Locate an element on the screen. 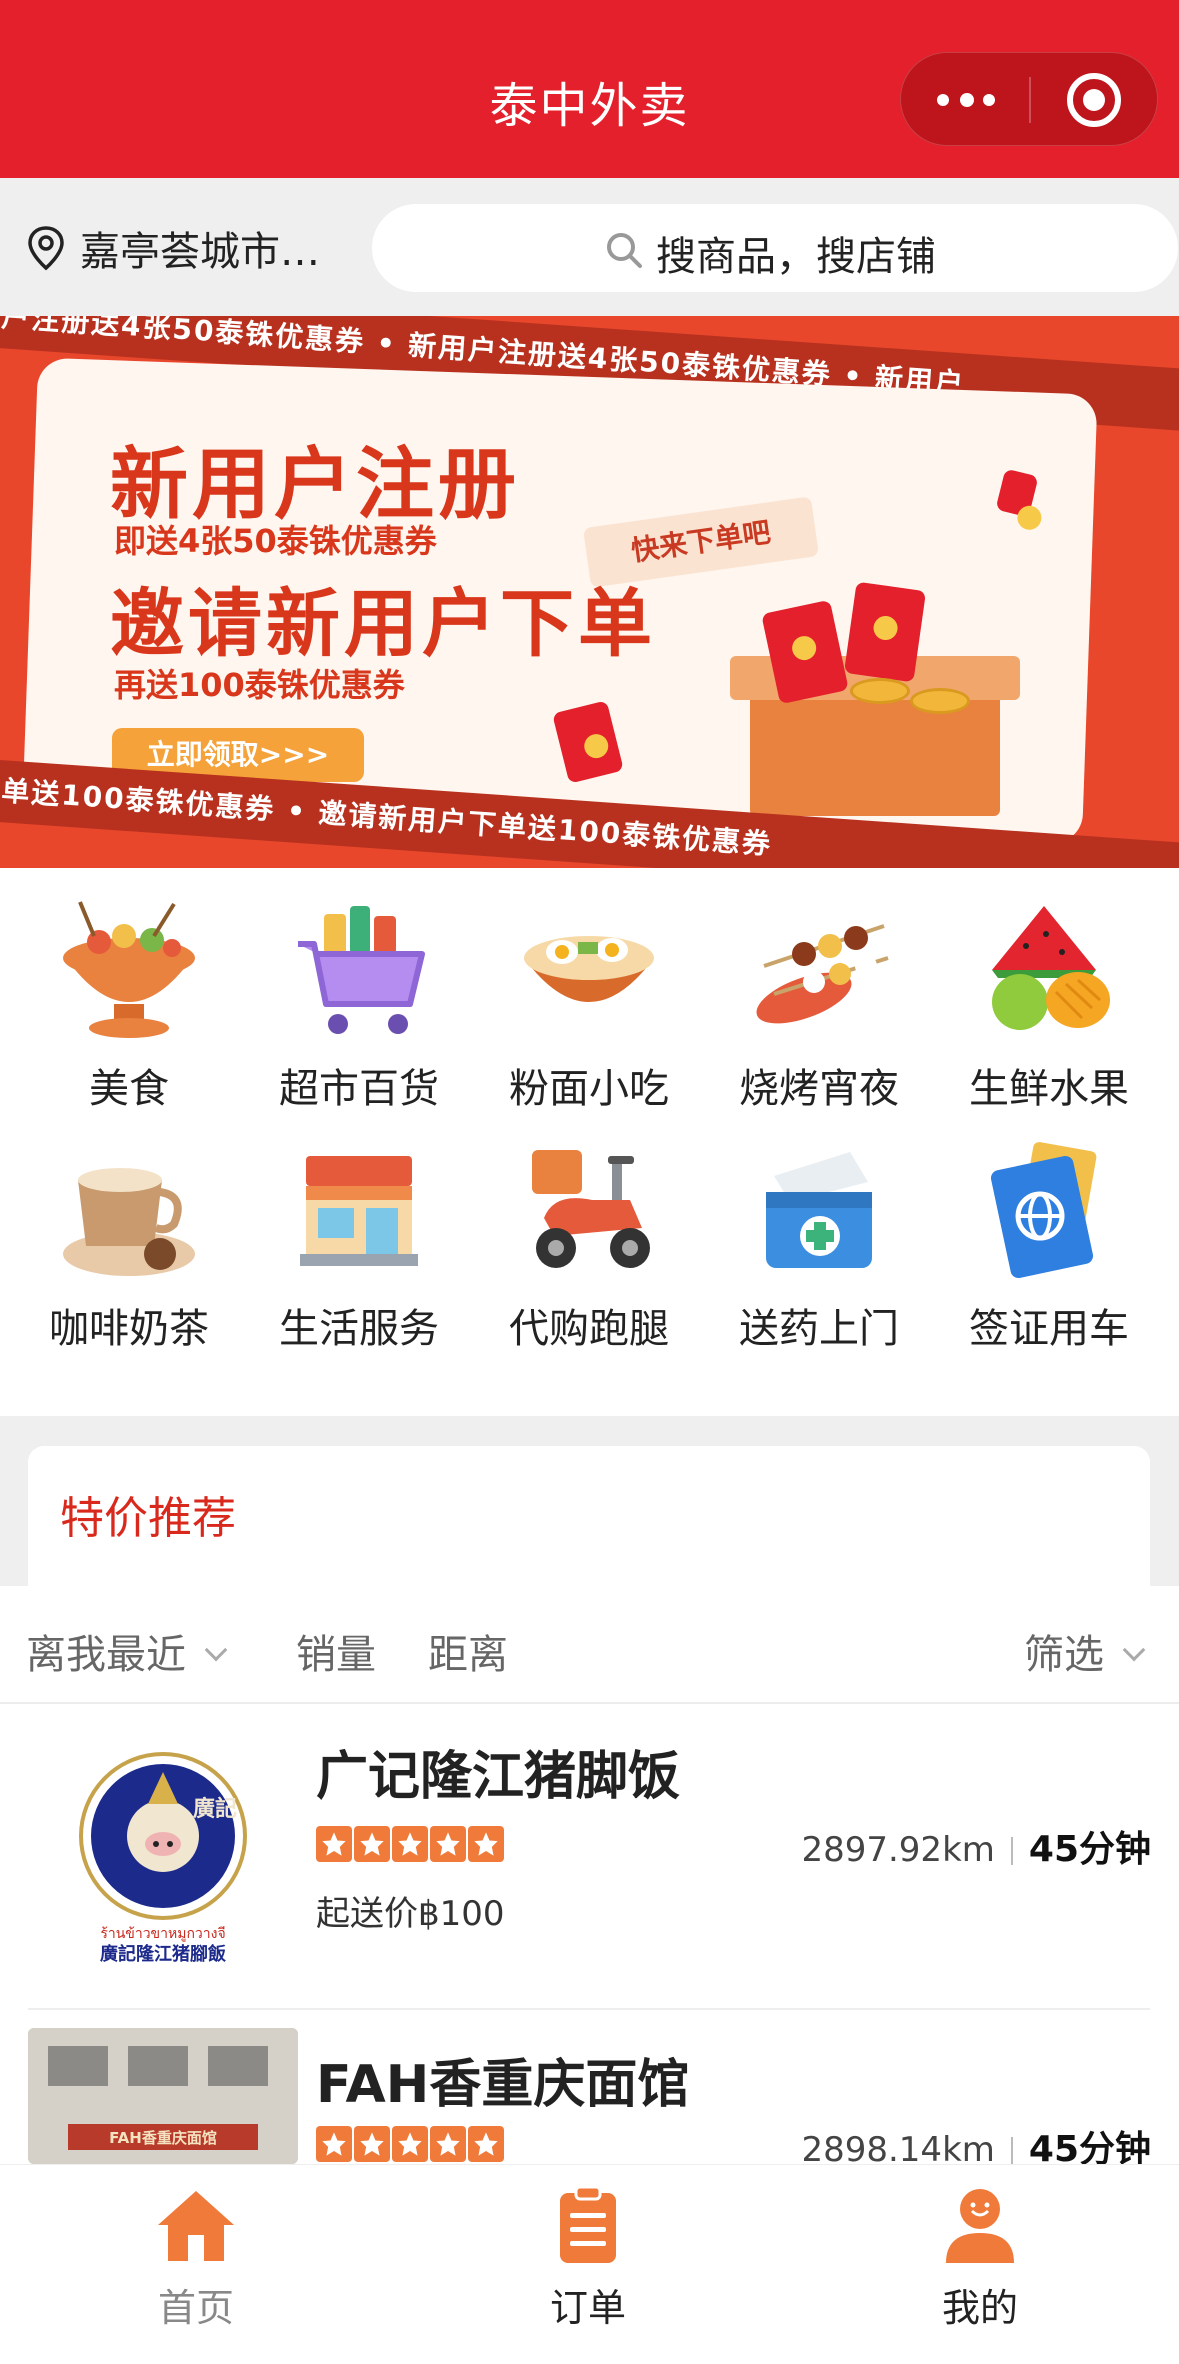 This screenshot has width=1179, height=2364. shop-logo-image: 廣記 ร้านข้าวขาหมูกวางจี 廣記隆江猪腳飯 is located at coordinates (163, 1858).